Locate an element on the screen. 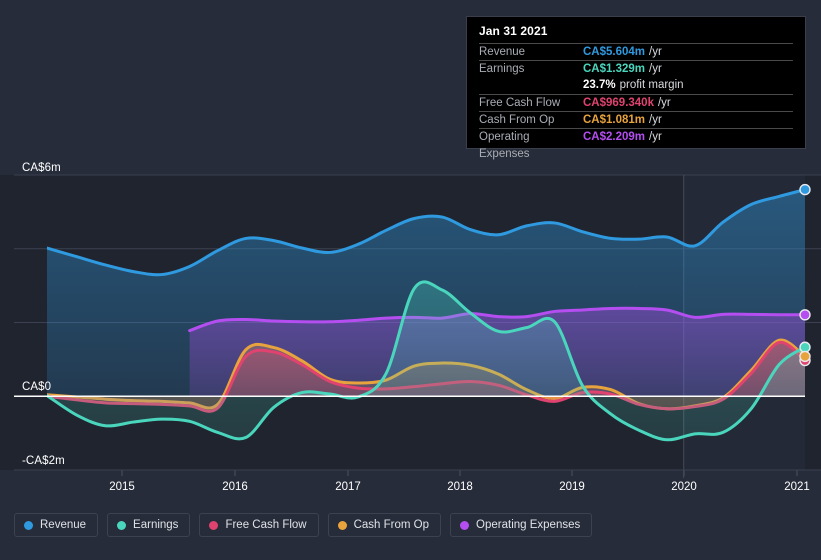  x-axis-tick-label: 2015 is located at coordinates (122, 487).